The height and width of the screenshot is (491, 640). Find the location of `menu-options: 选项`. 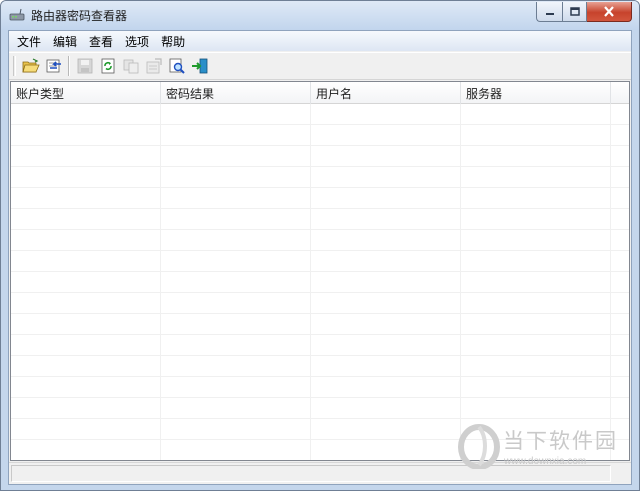

menu-options: 选项 is located at coordinates (137, 41).